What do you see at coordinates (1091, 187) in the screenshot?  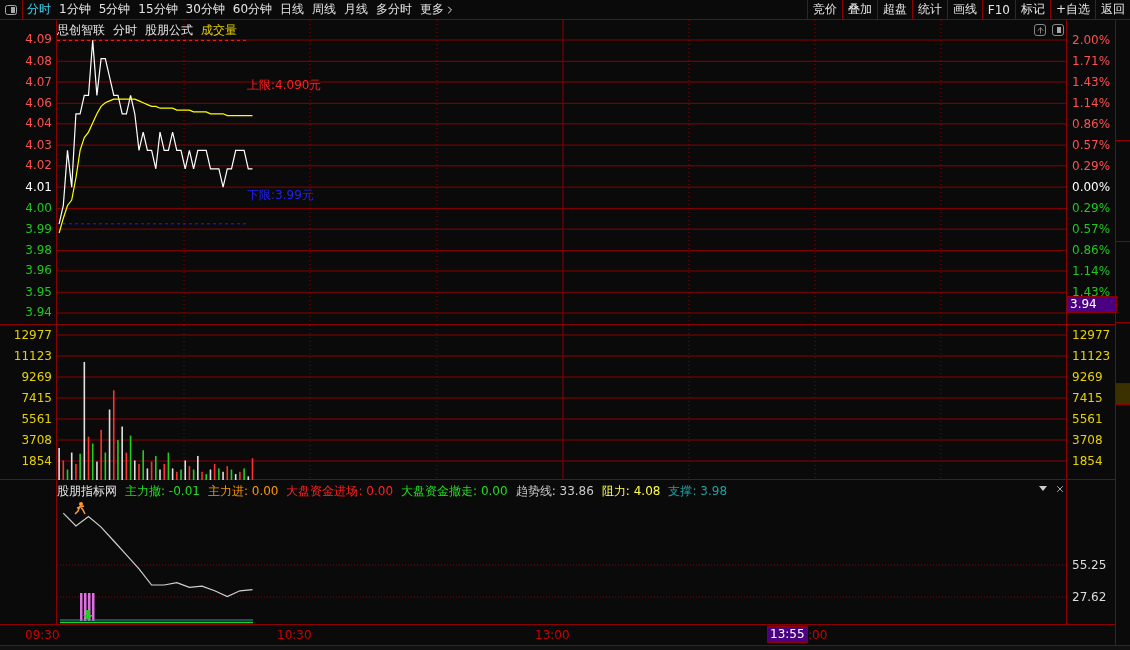 I see `percent-label: 0.00%` at bounding box center [1091, 187].